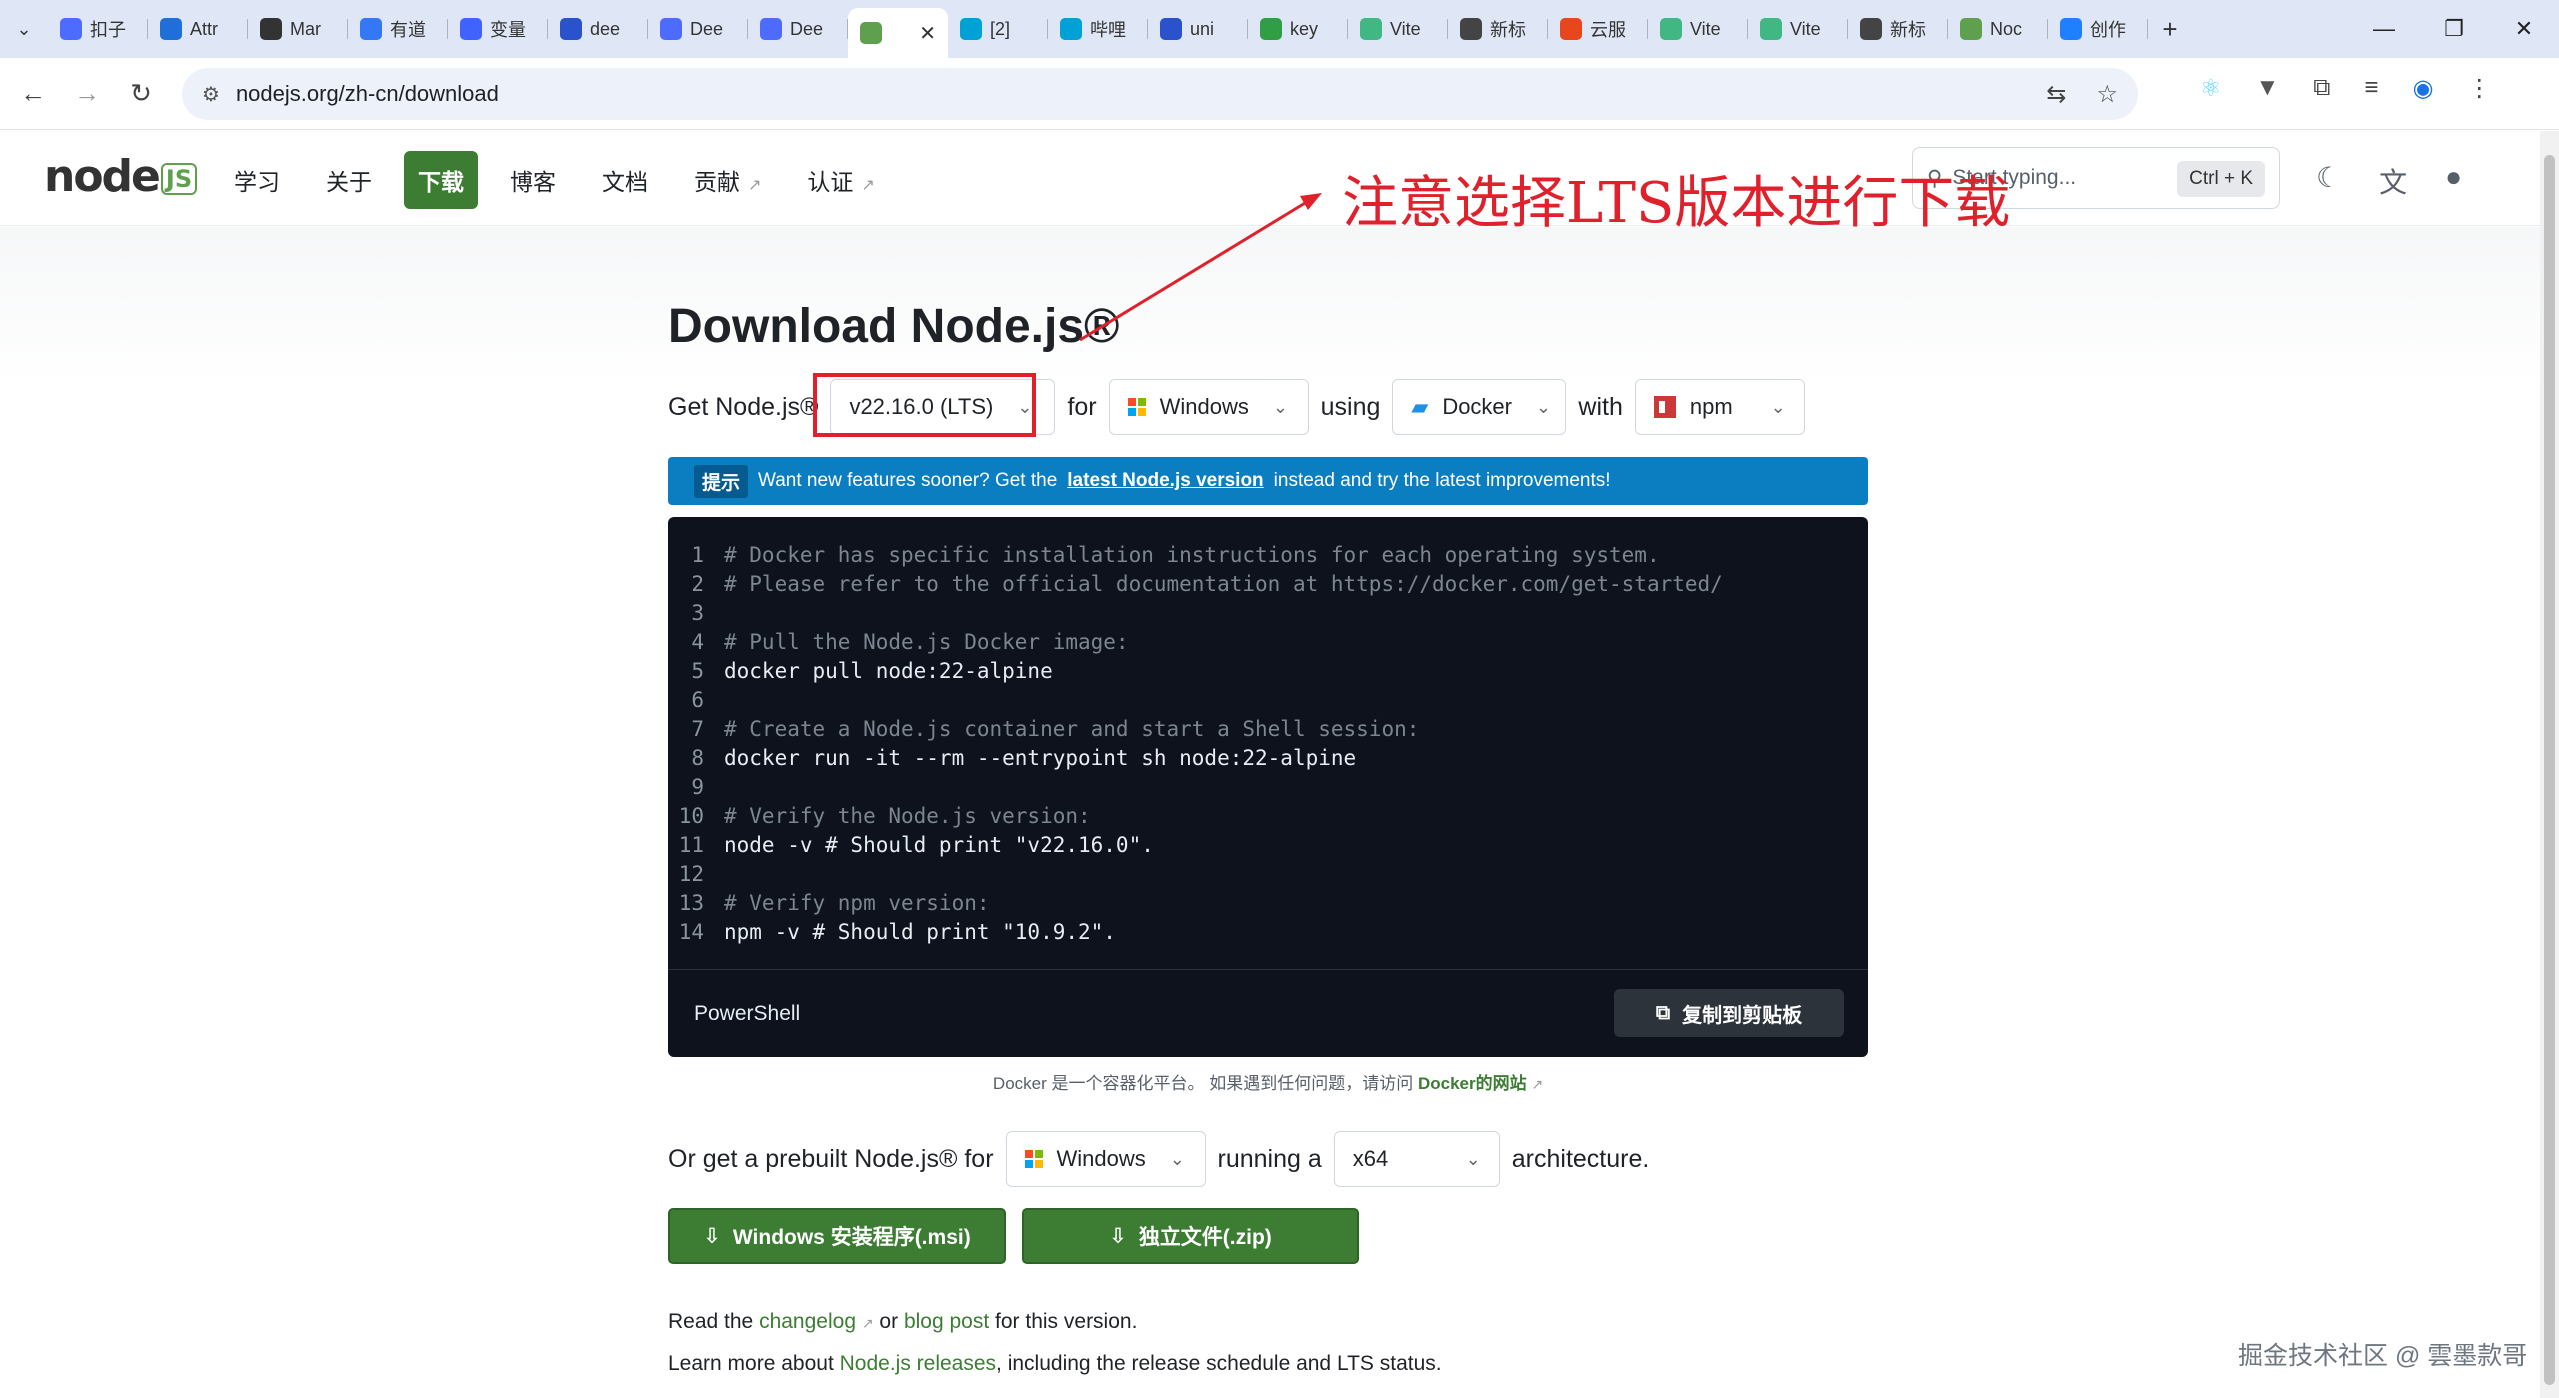 This screenshot has width=2559, height=1398. I want to click on nodejs-logo: node JS, so click(121, 176).